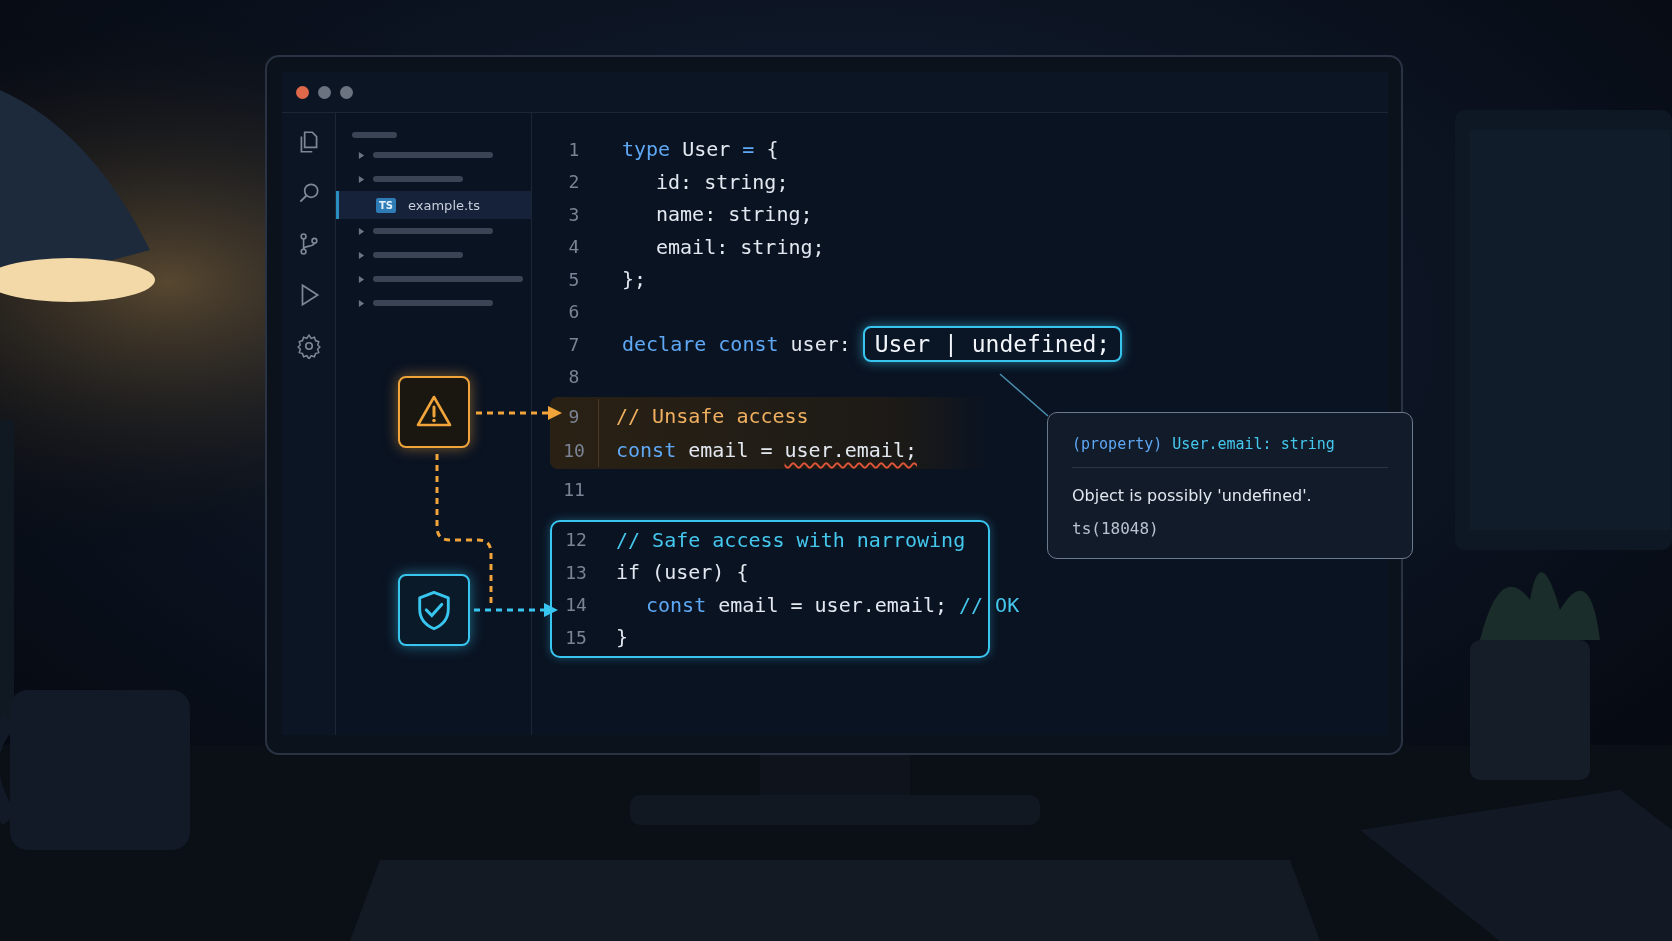  Describe the element at coordinates (574, 279) in the screenshot. I see `line-number: 5` at that location.